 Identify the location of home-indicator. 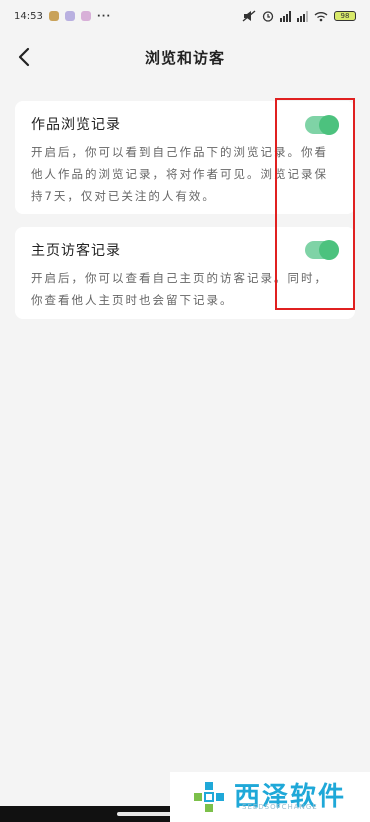
(185, 814).